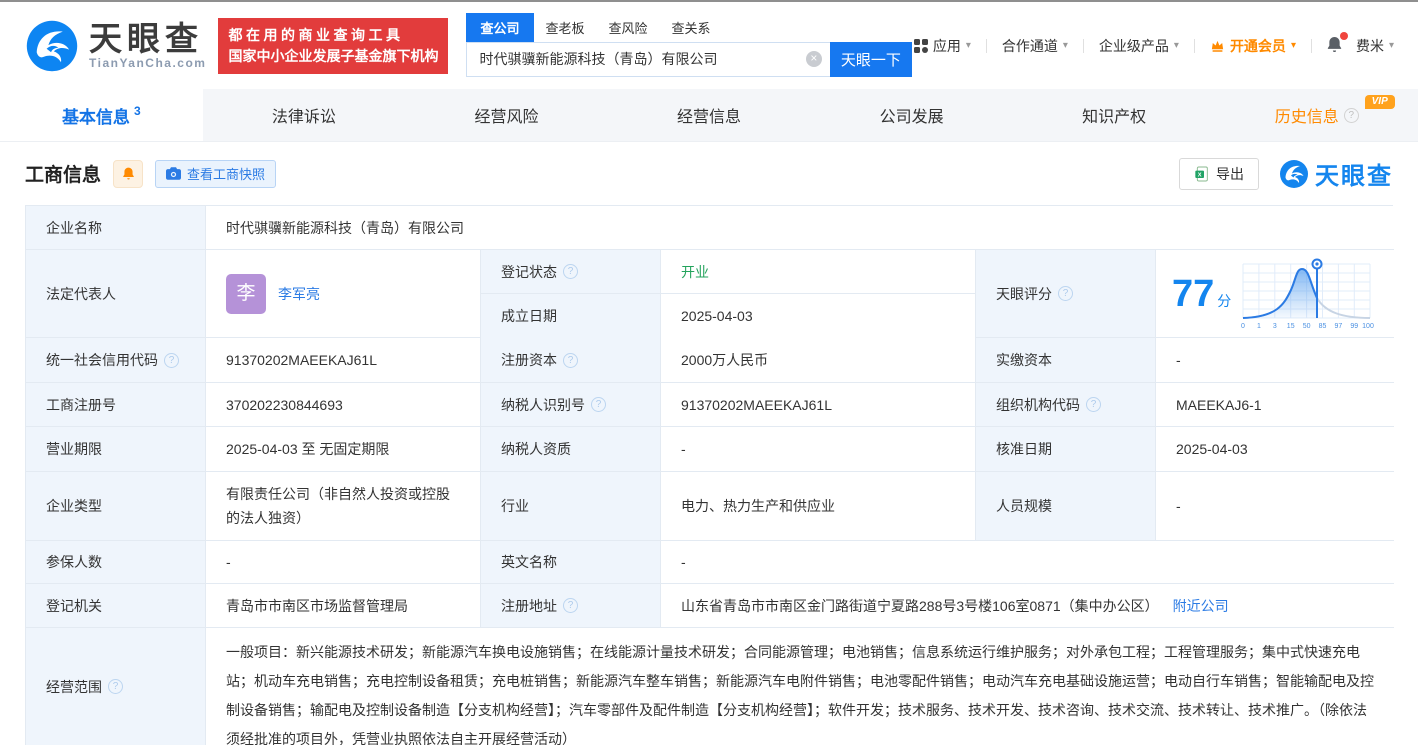 The width and height of the screenshot is (1418, 745). I want to click on notification-bell, so click(1336, 44).